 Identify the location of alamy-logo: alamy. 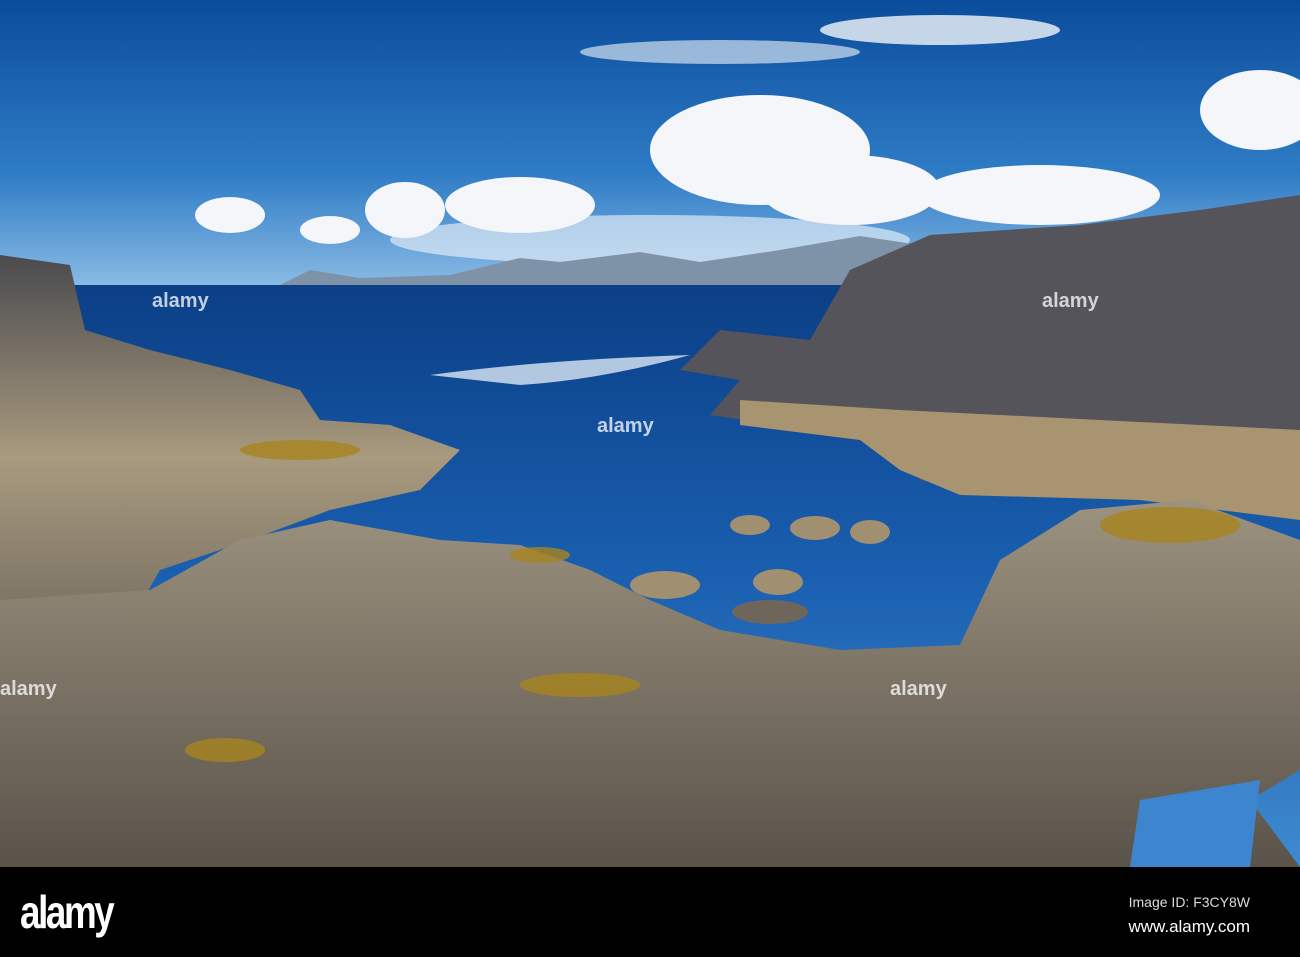
(67, 912).